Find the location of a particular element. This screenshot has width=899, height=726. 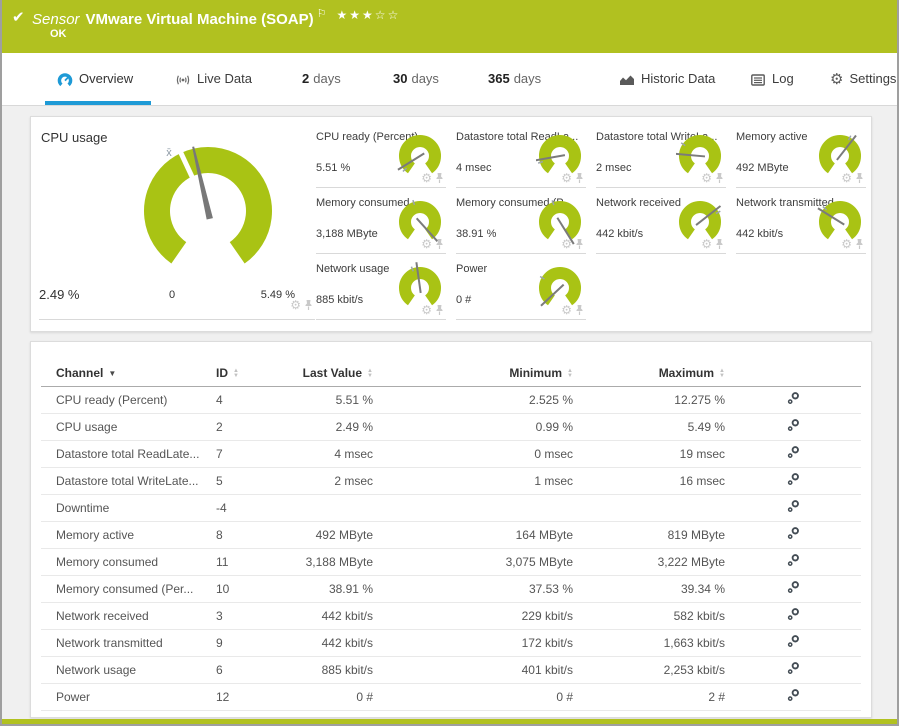

sensor-title: VMware Virtual Machine (SOAP) is located at coordinates (199, 19).